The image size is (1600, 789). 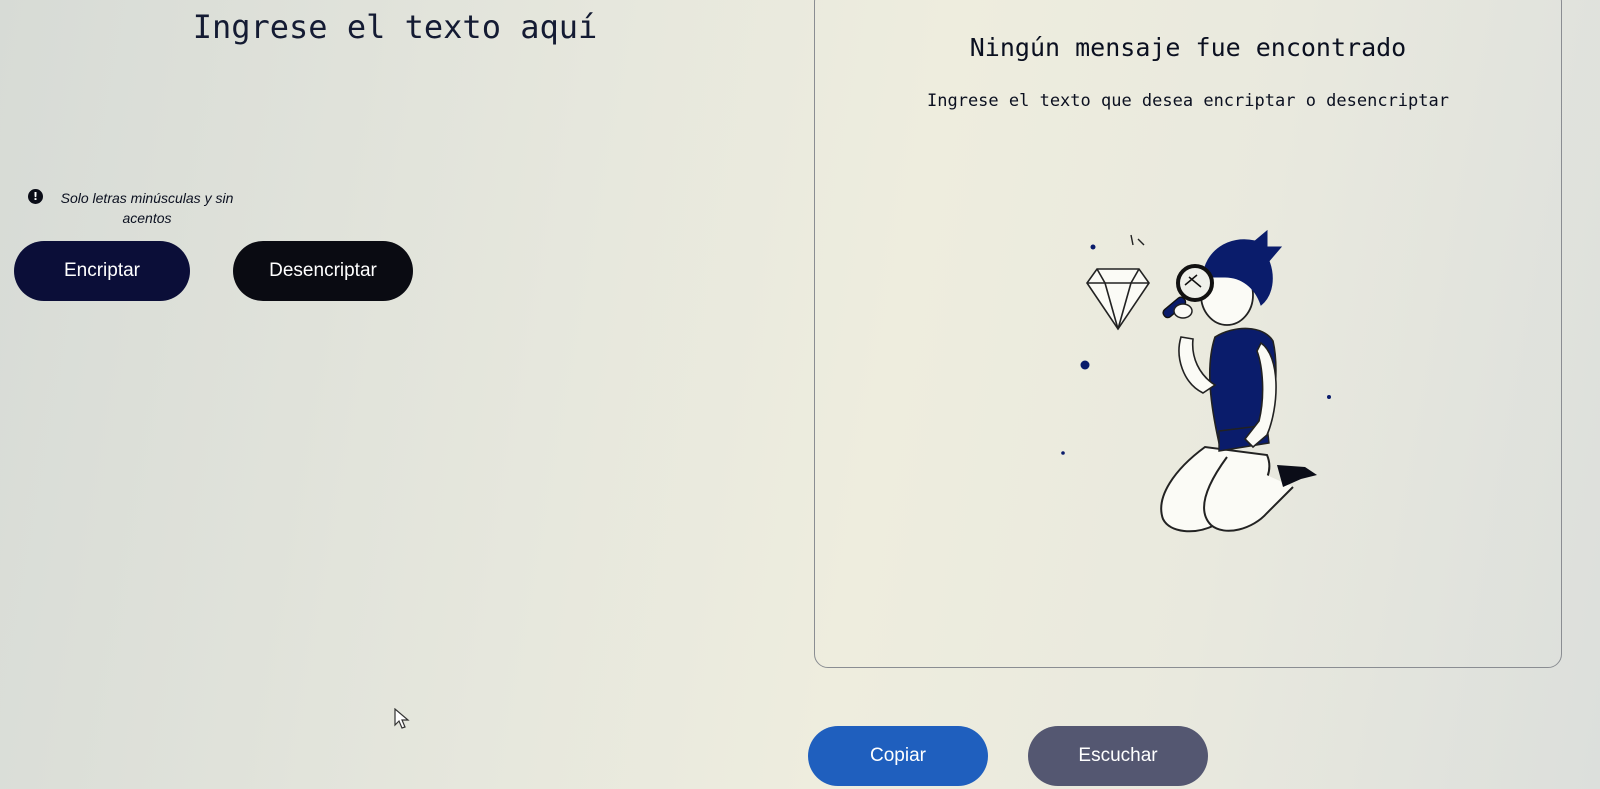 I want to click on mouse-cursor-icon, so click(x=402, y=718).